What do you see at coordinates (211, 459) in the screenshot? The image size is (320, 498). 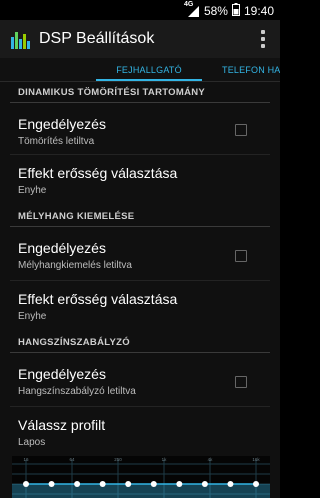 I see `eq-freq-label: 4k` at bounding box center [211, 459].